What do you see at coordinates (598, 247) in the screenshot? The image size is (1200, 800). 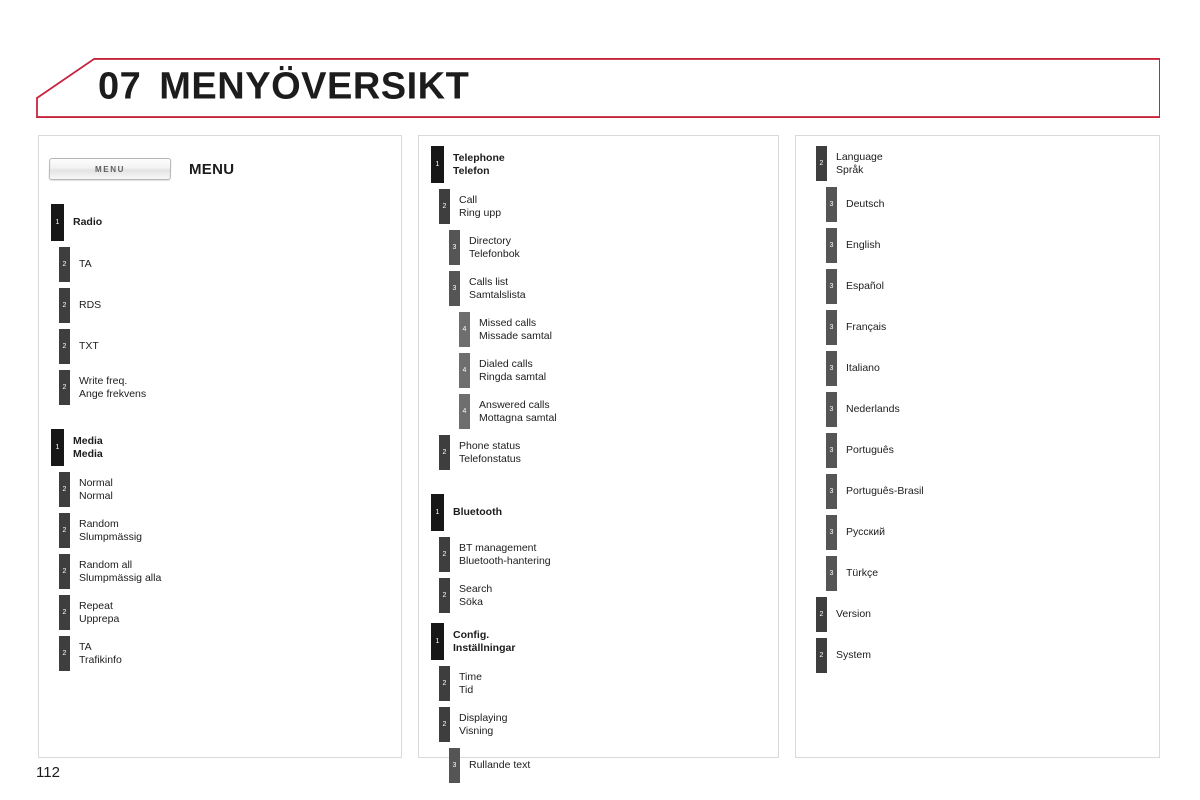 I see `menu-item-level-3: 3 Directory Telefonbok` at bounding box center [598, 247].